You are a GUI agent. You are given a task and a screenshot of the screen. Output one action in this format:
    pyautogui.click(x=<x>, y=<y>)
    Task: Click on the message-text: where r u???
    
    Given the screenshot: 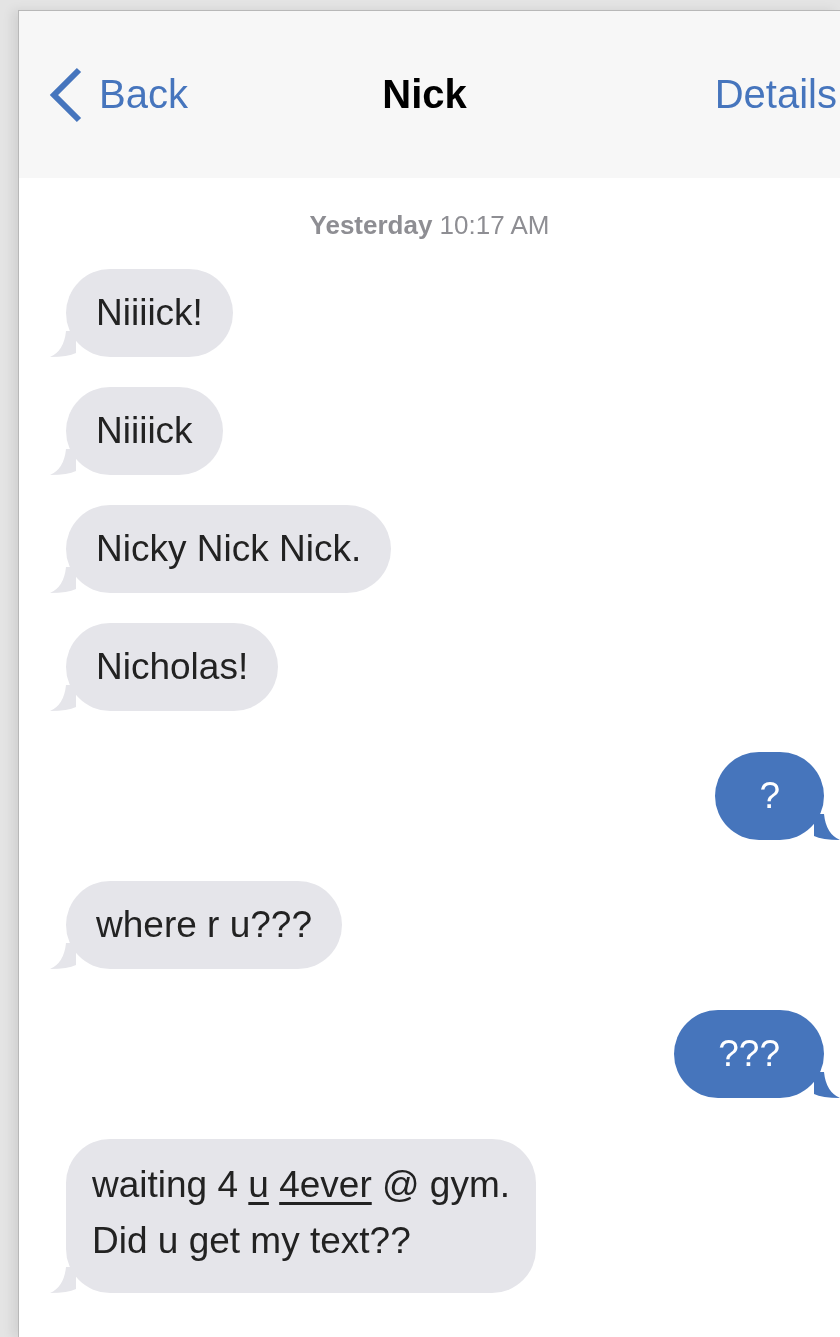 What is the action you would take?
    pyautogui.click(x=204, y=925)
    